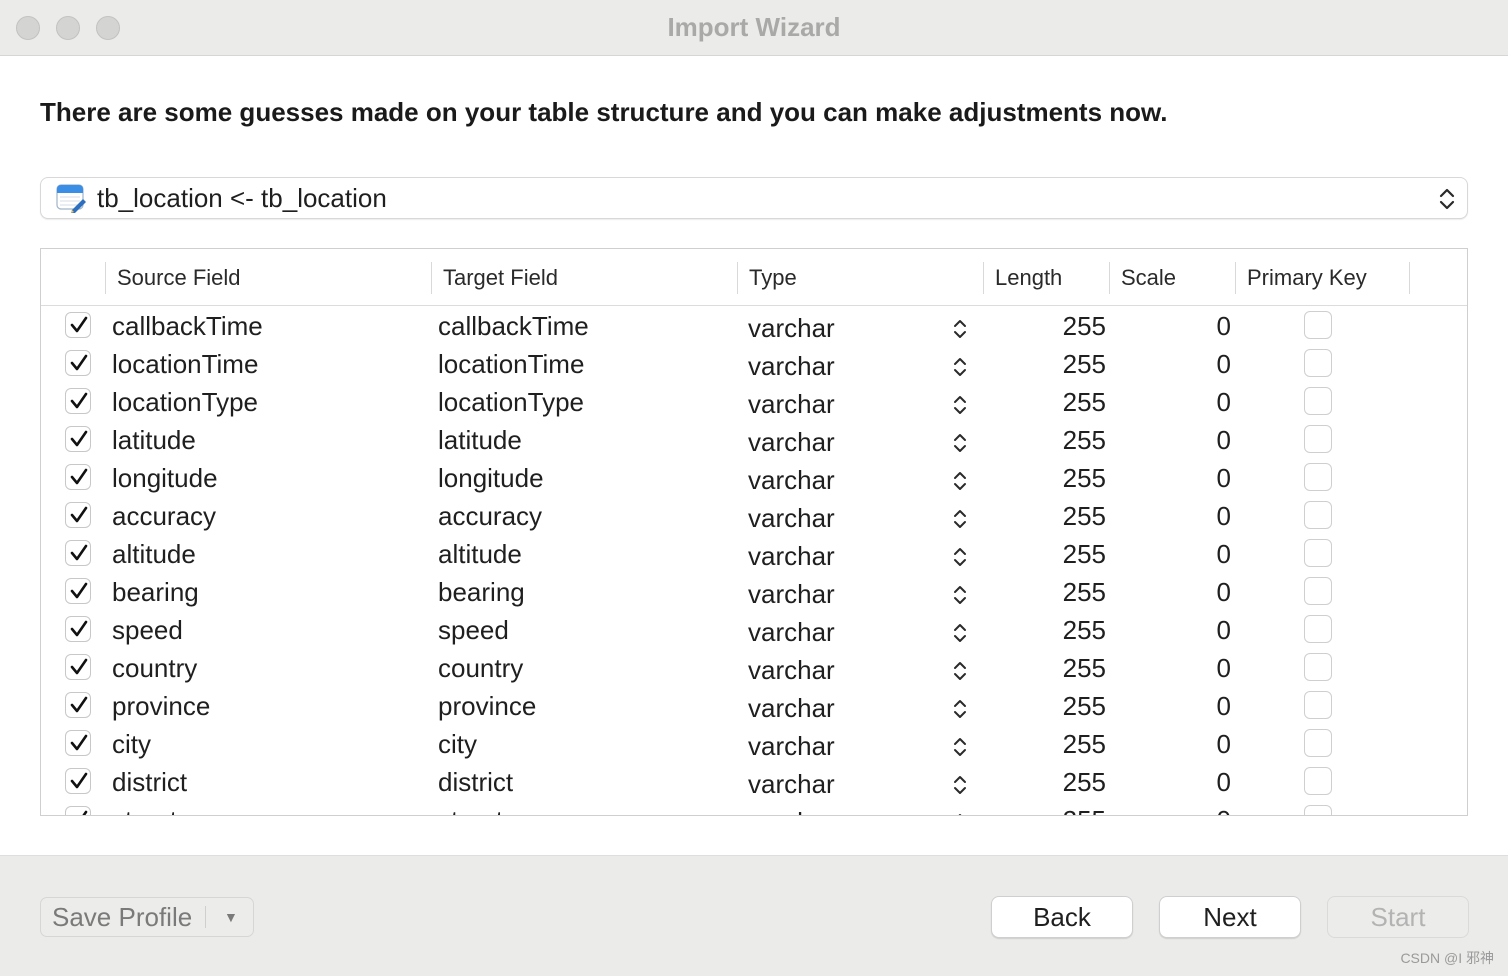  I want to click on column-header-target-field: Target Field, so click(500, 278).